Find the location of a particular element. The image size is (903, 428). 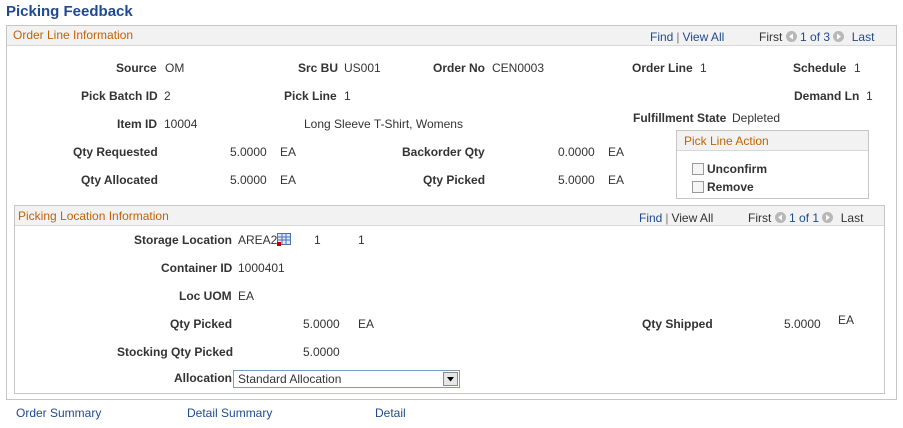

schedule-label: Schedule is located at coordinates (820, 68).